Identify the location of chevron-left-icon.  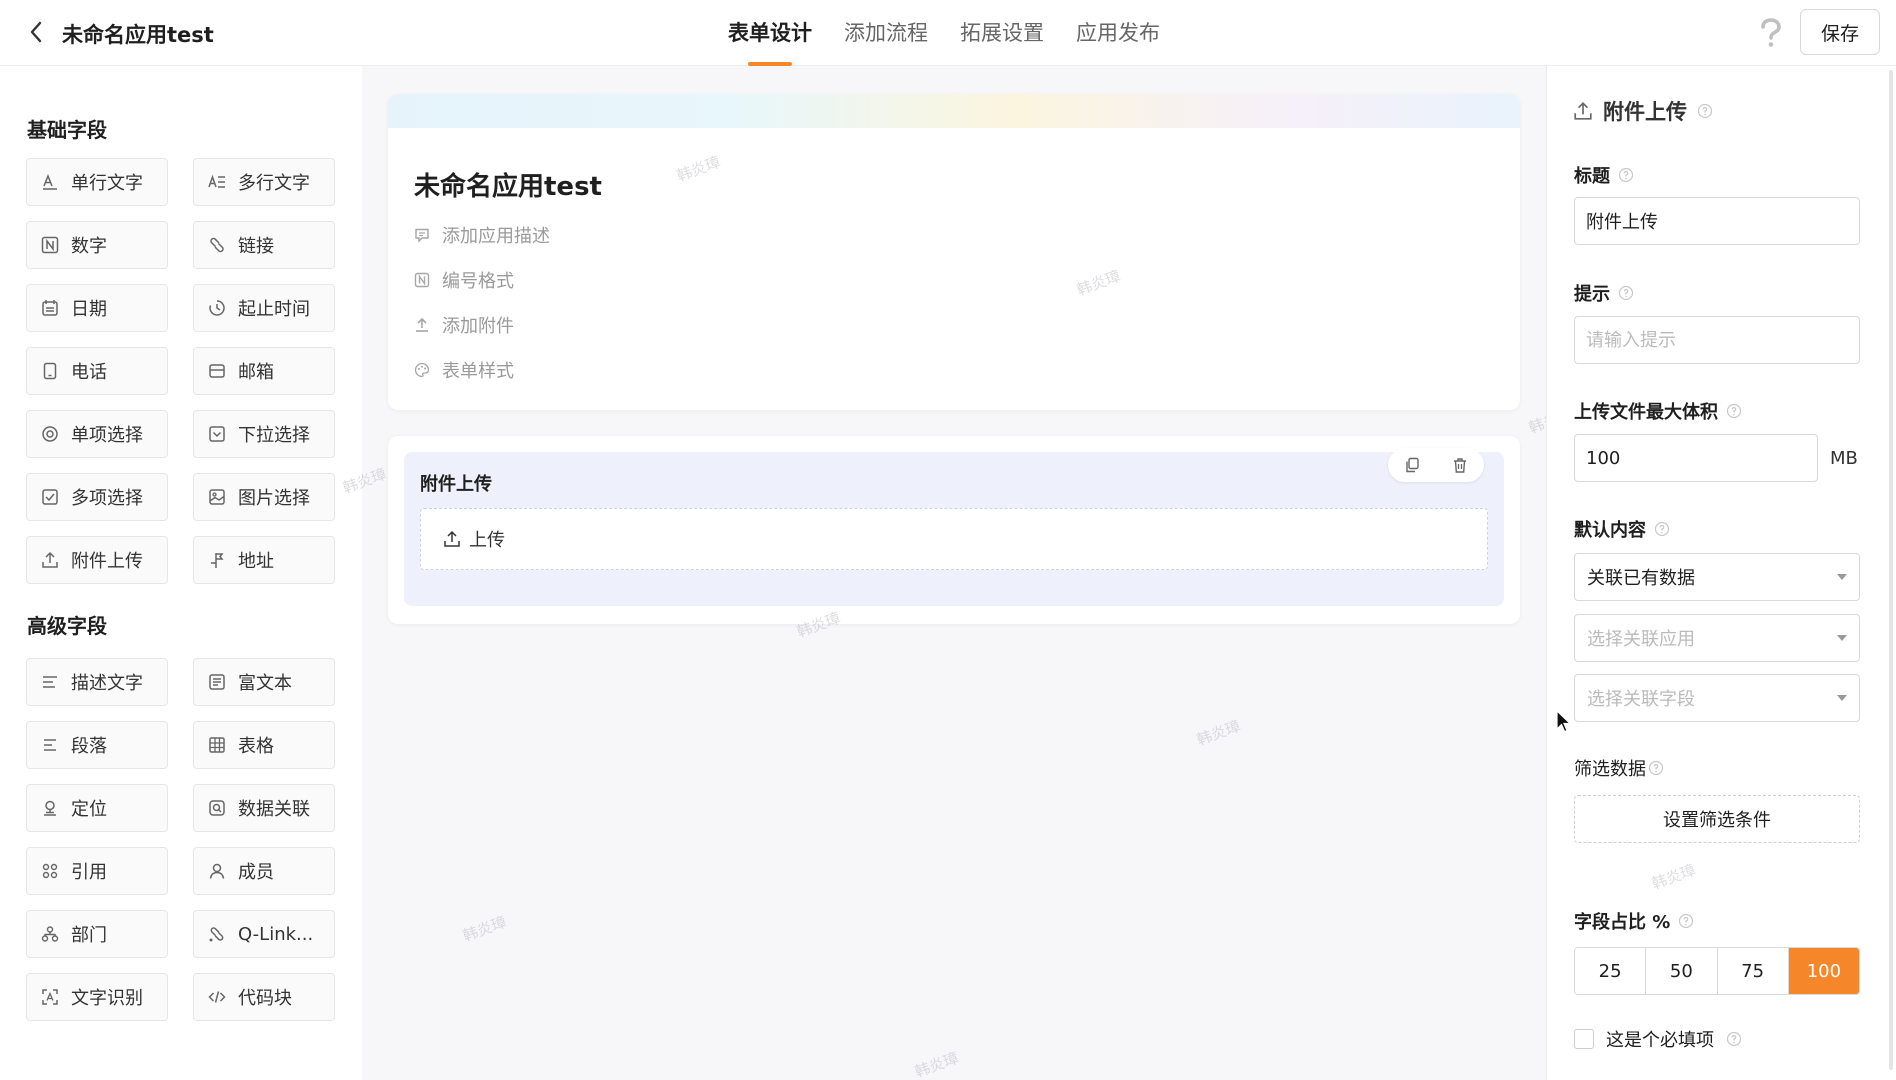
(36, 32).